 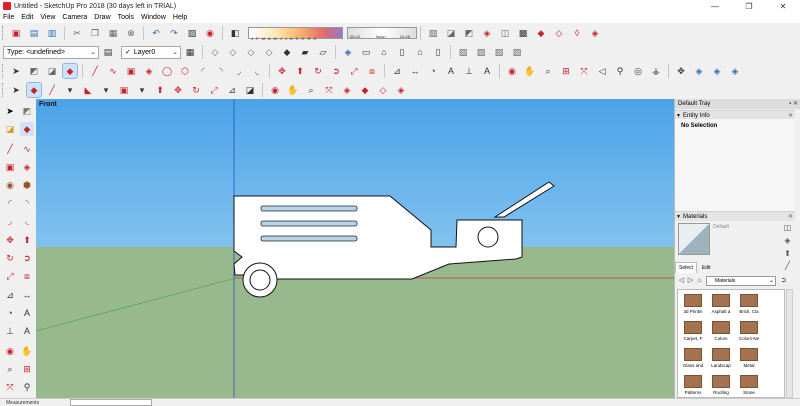 What do you see at coordinates (706, 268) in the screenshot?
I see `tab-edit: Edit` at bounding box center [706, 268].